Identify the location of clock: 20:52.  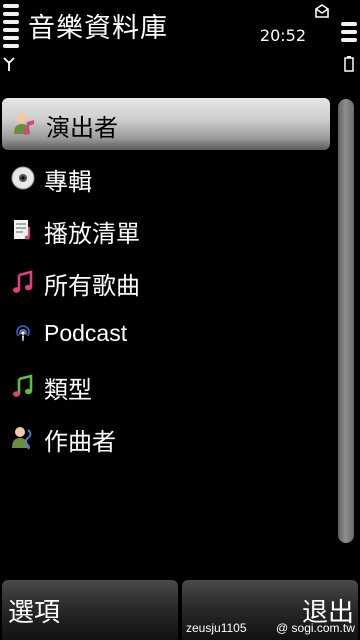
(282, 35).